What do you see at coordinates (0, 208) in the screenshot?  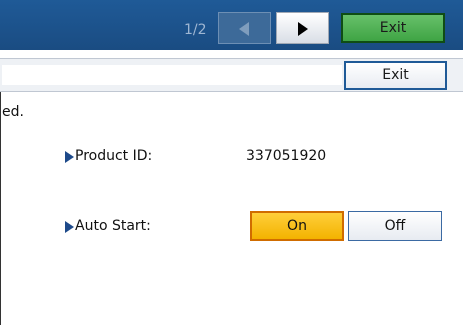 I see `panel-divider` at bounding box center [0, 208].